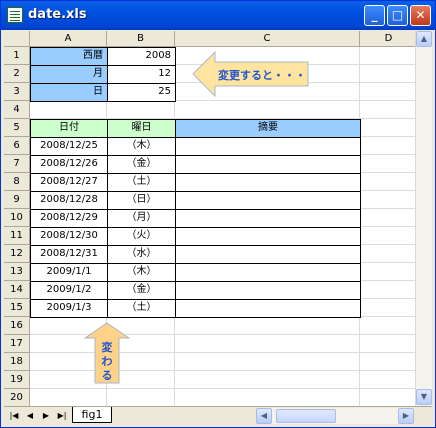  Describe the element at coordinates (406, 416) in the screenshot. I see `scroll-right-icon: ▶` at that location.